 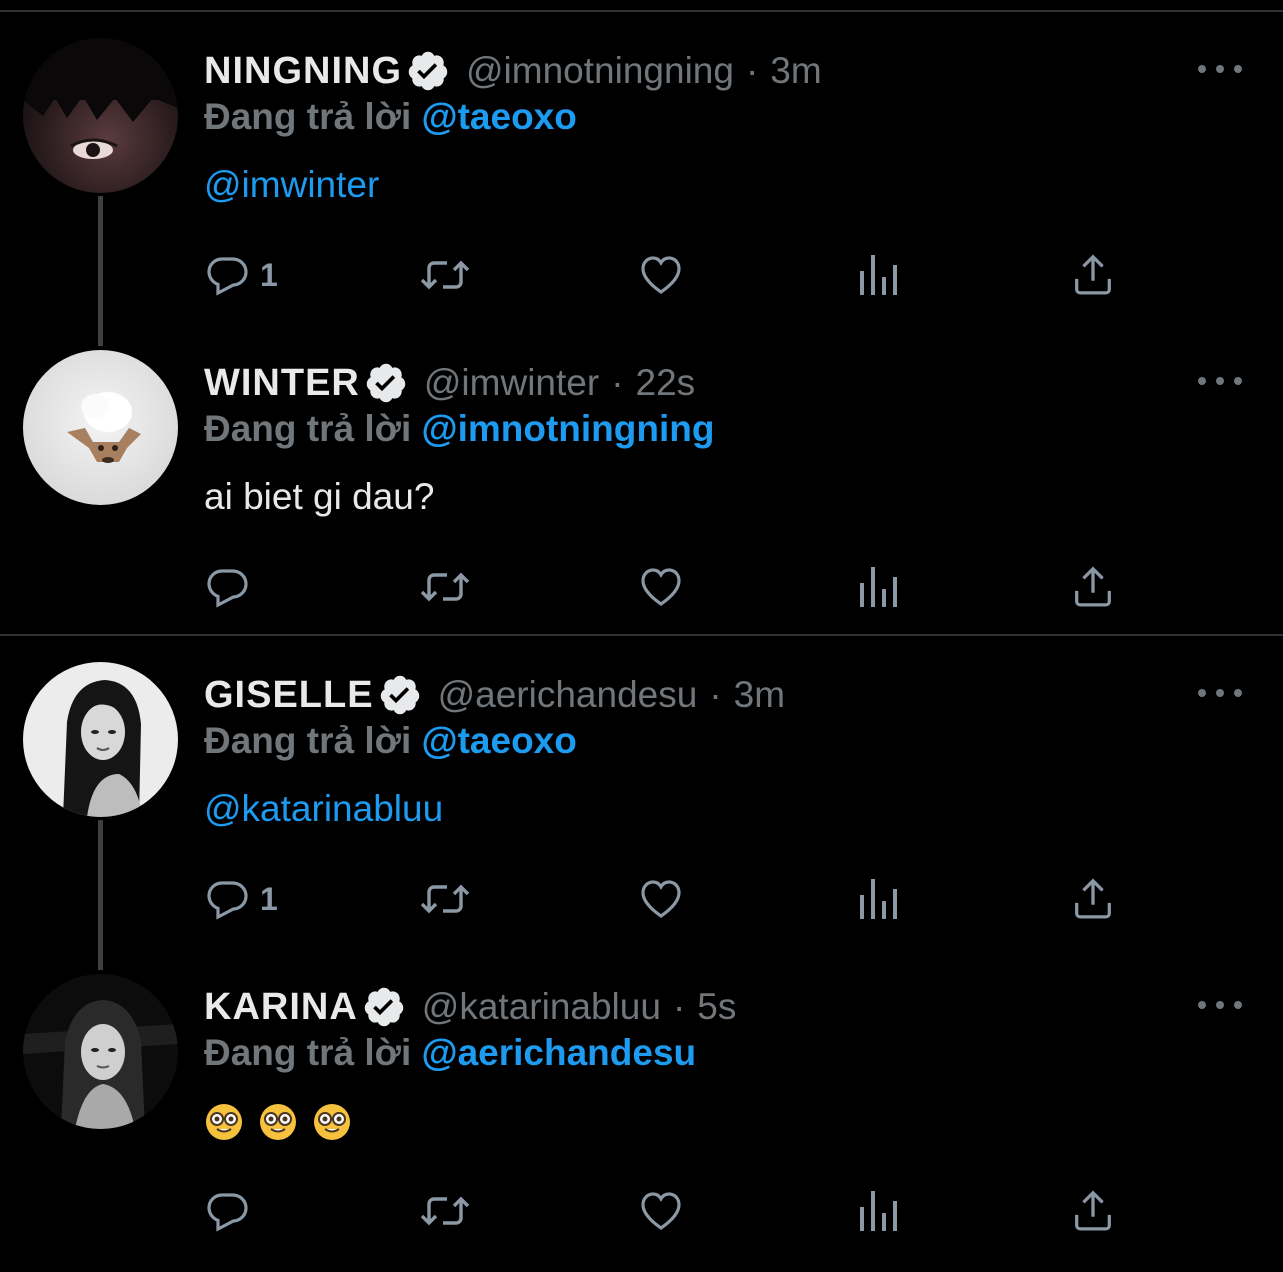 What do you see at coordinates (559, 1052) in the screenshot?
I see `replying-to-link: @aerichandesu` at bounding box center [559, 1052].